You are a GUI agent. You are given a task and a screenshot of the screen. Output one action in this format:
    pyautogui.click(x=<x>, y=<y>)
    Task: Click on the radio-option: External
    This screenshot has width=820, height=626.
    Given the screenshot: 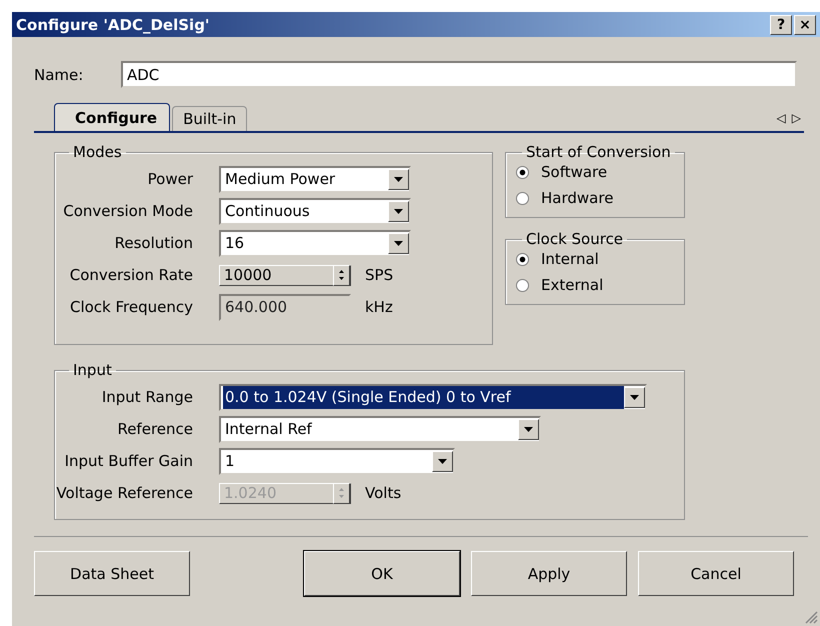 What is the action you would take?
    pyautogui.click(x=596, y=285)
    